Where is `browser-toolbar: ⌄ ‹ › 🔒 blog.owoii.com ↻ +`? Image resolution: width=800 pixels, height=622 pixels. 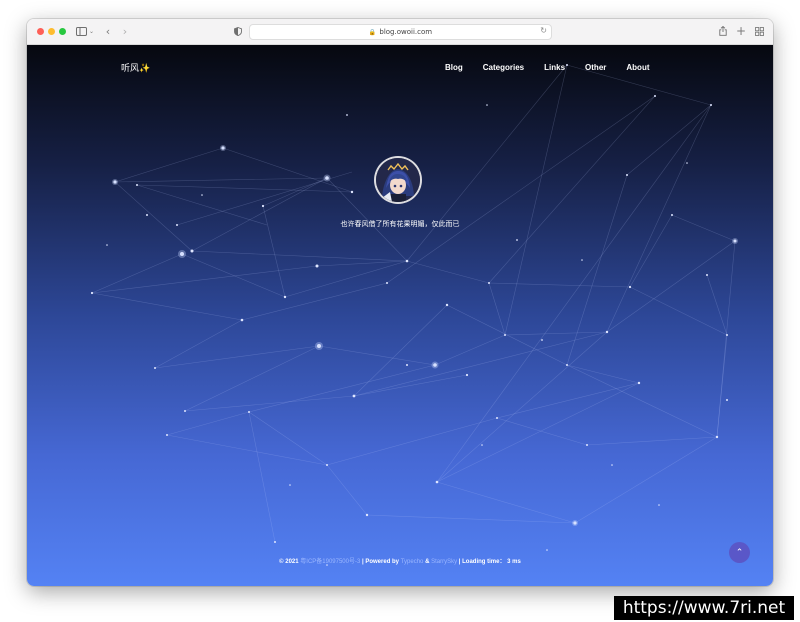 browser-toolbar: ⌄ ‹ › 🔒 blog.owoii.com ↻ + is located at coordinates (400, 32).